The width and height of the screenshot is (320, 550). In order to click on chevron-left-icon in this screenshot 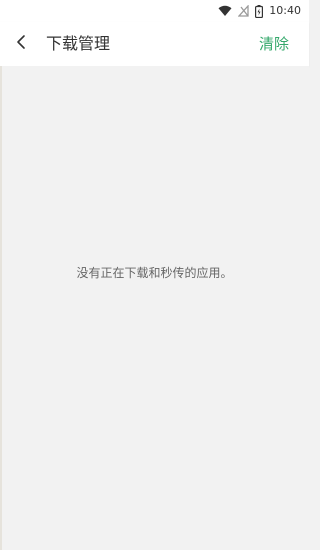, I will do `click(21, 44)`.